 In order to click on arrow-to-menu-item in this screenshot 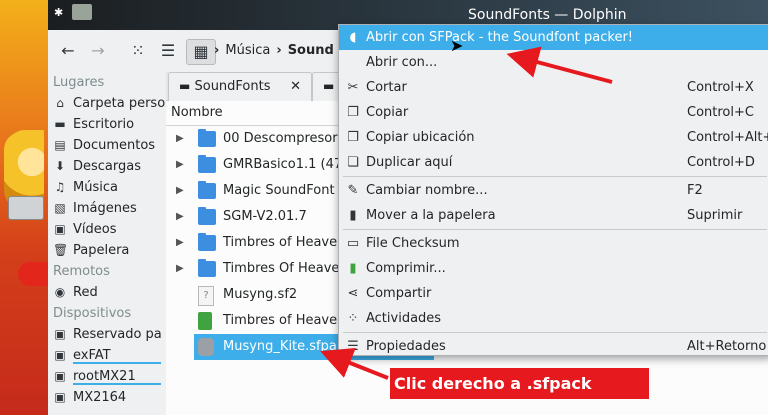, I will do `click(559, 65)`.